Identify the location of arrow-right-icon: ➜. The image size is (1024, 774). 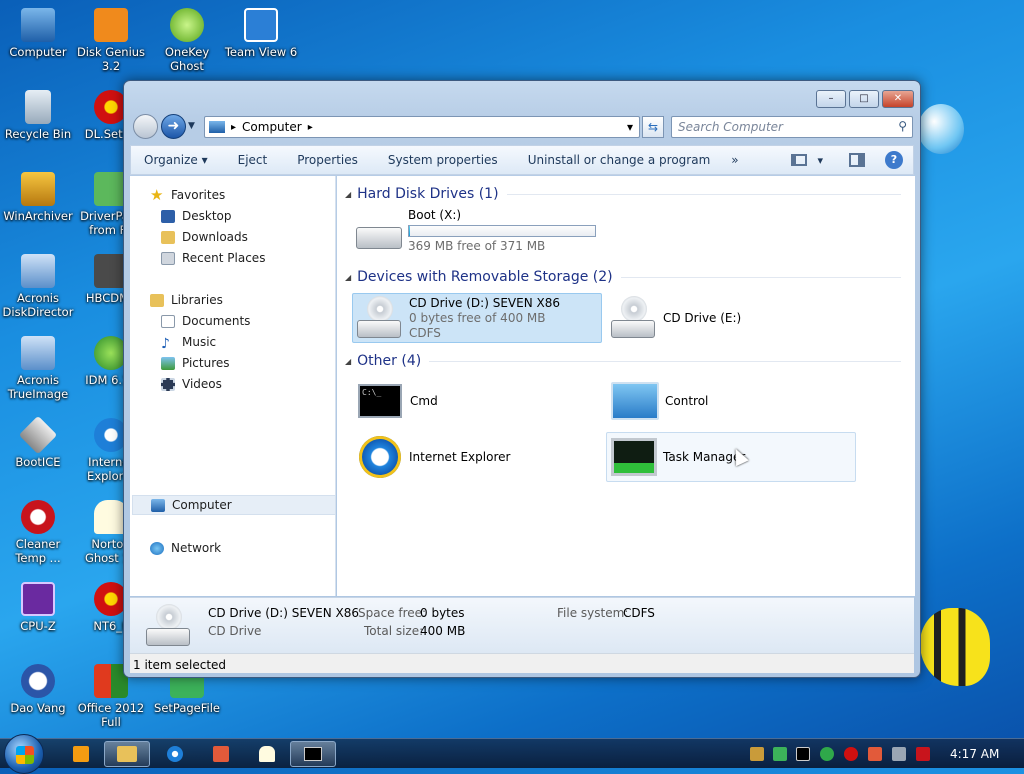
(173, 126).